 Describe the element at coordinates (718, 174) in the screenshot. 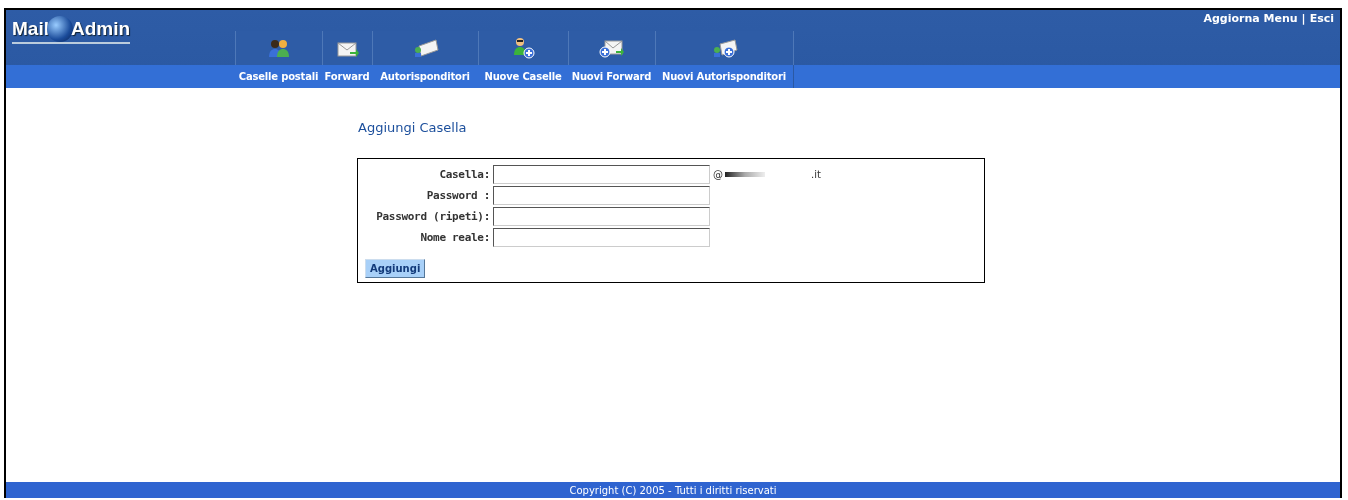

I see `at-sign: @` at that location.